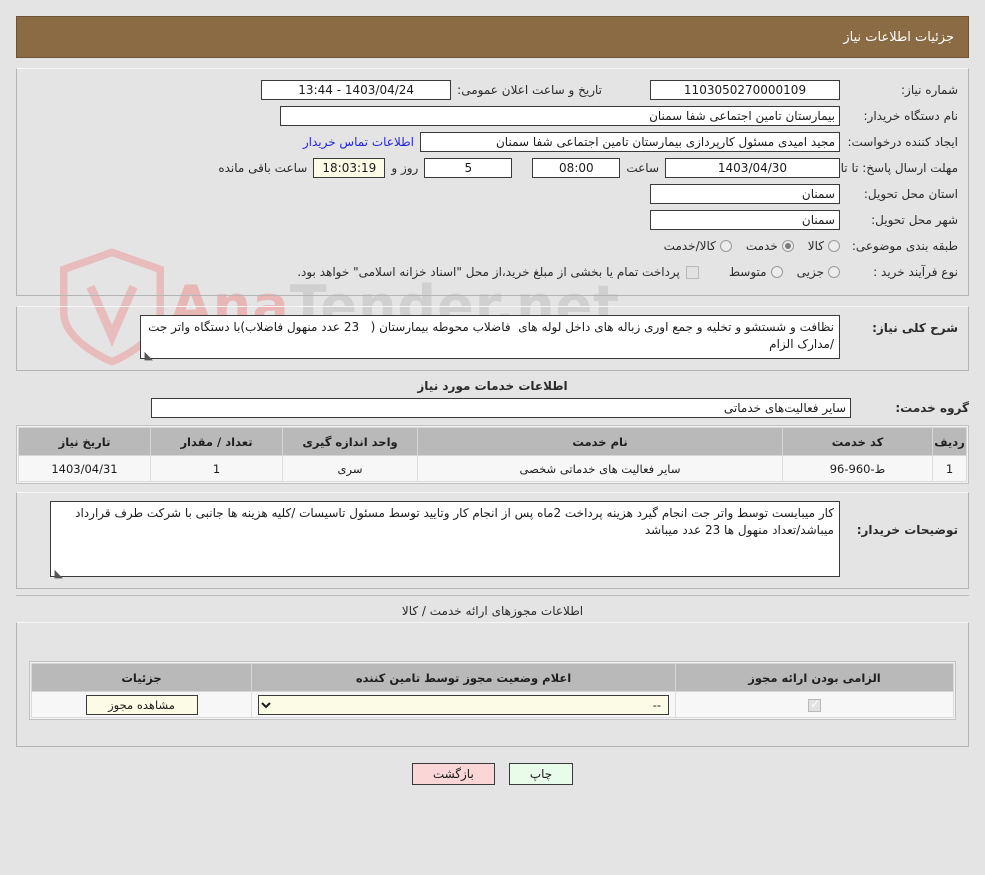  I want to click on city-input, so click(745, 220).